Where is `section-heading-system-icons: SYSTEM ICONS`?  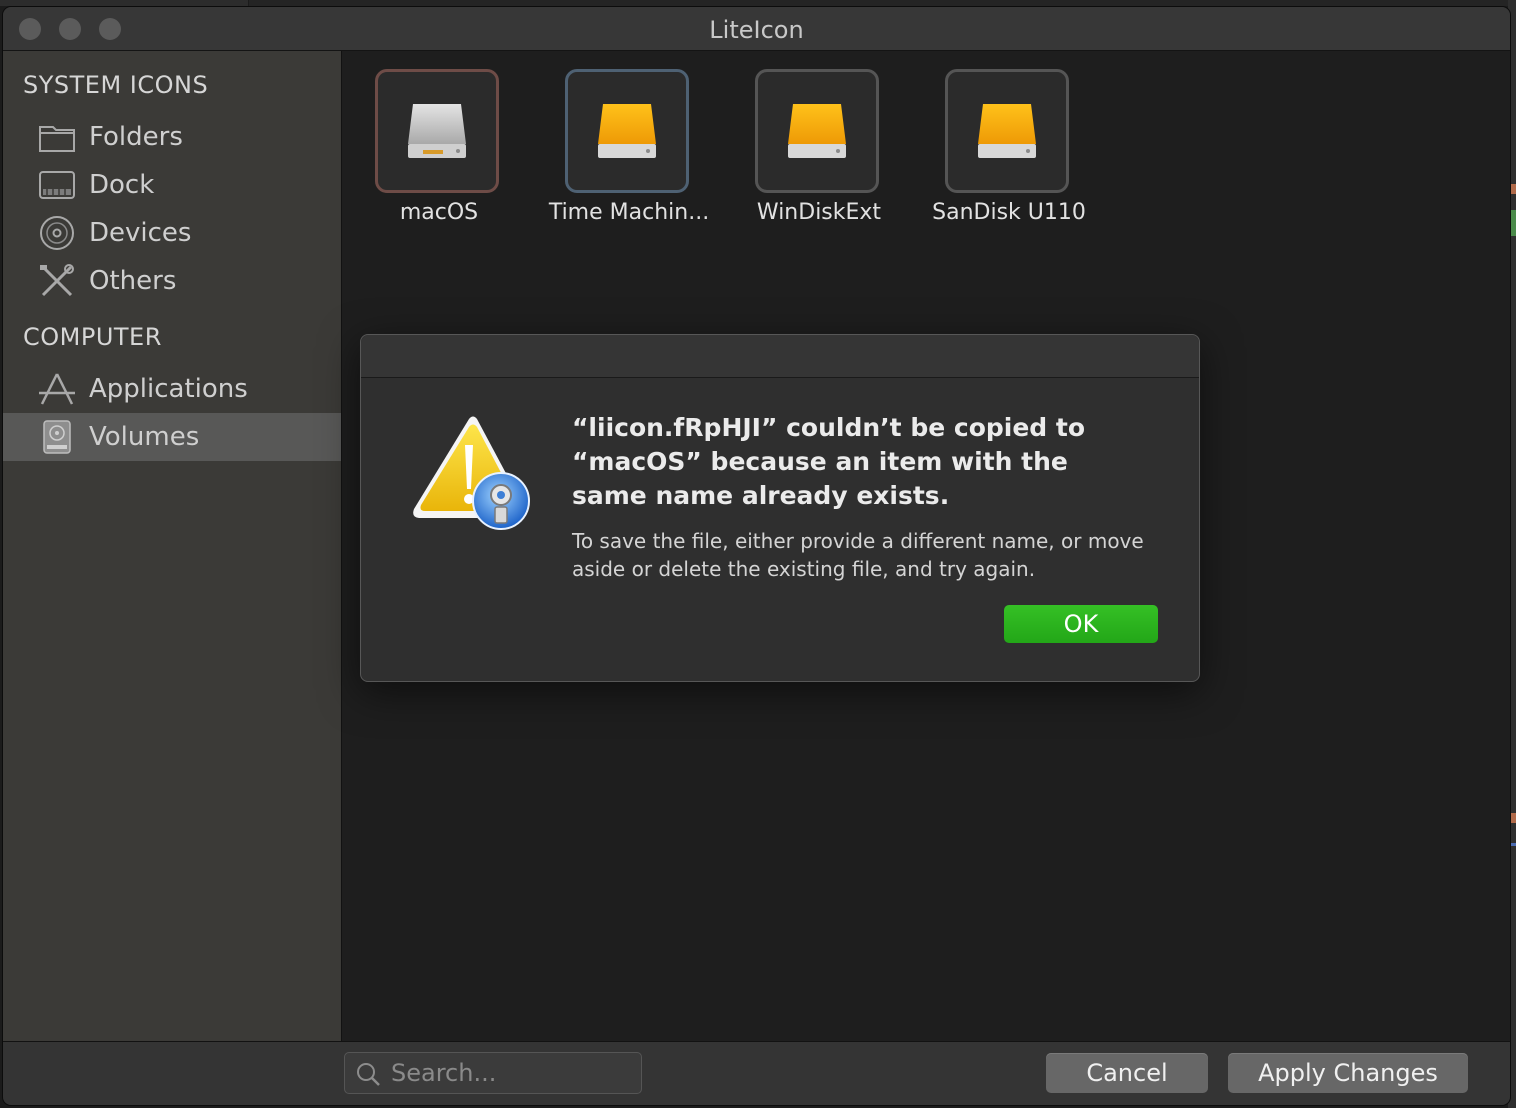 section-heading-system-icons: SYSTEM ICONS is located at coordinates (116, 85).